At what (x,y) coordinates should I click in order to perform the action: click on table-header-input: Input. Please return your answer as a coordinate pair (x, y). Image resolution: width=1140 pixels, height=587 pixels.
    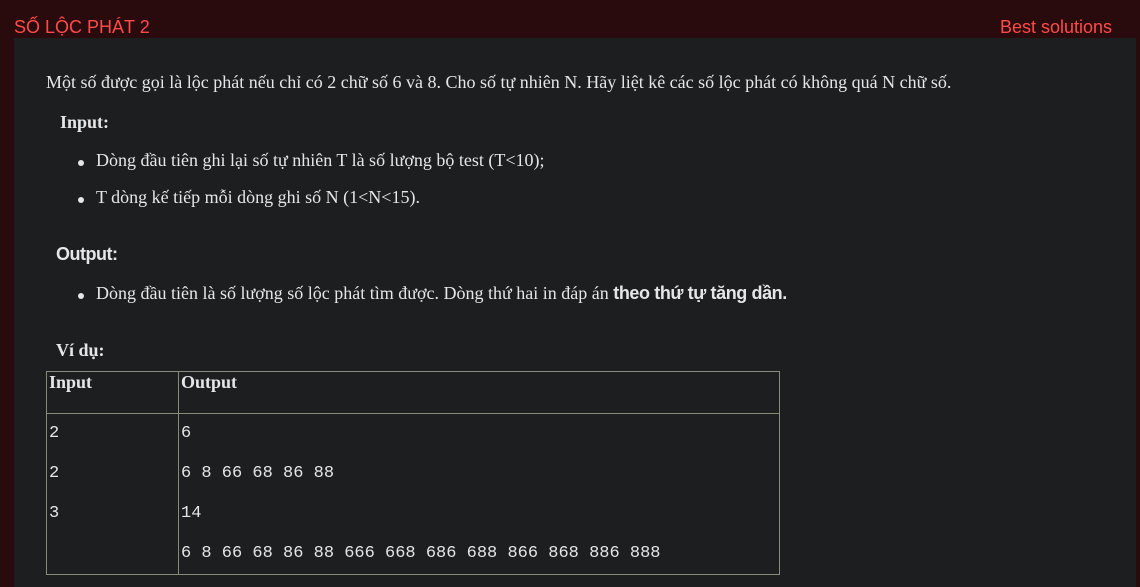
    Looking at the image, I should click on (112, 392).